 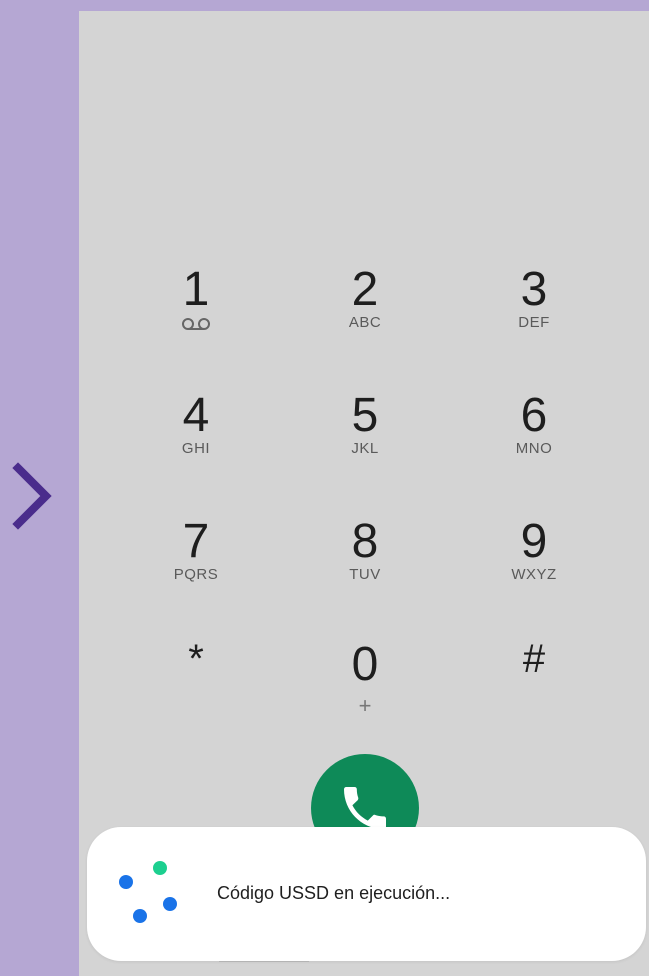 I want to click on key-0: 0 +, so click(x=365, y=691).